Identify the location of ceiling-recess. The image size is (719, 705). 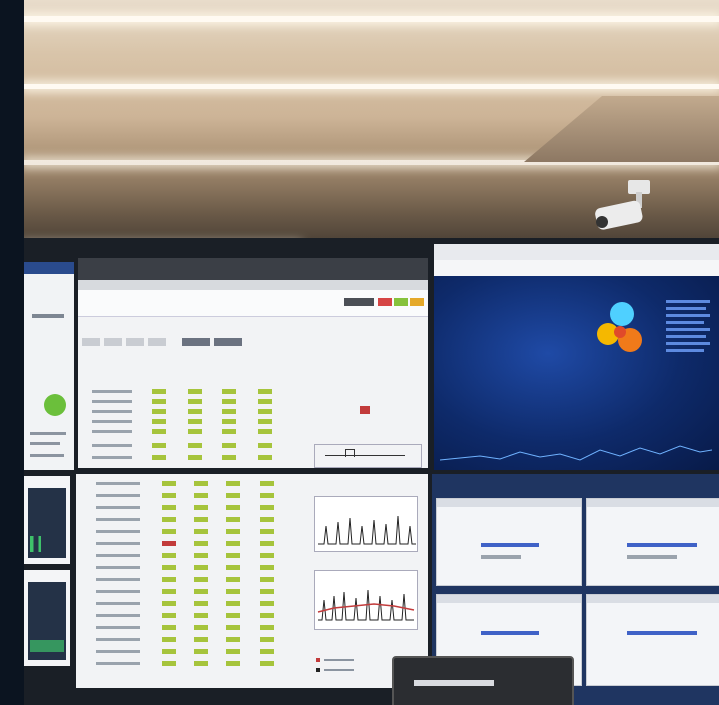
(621, 129).